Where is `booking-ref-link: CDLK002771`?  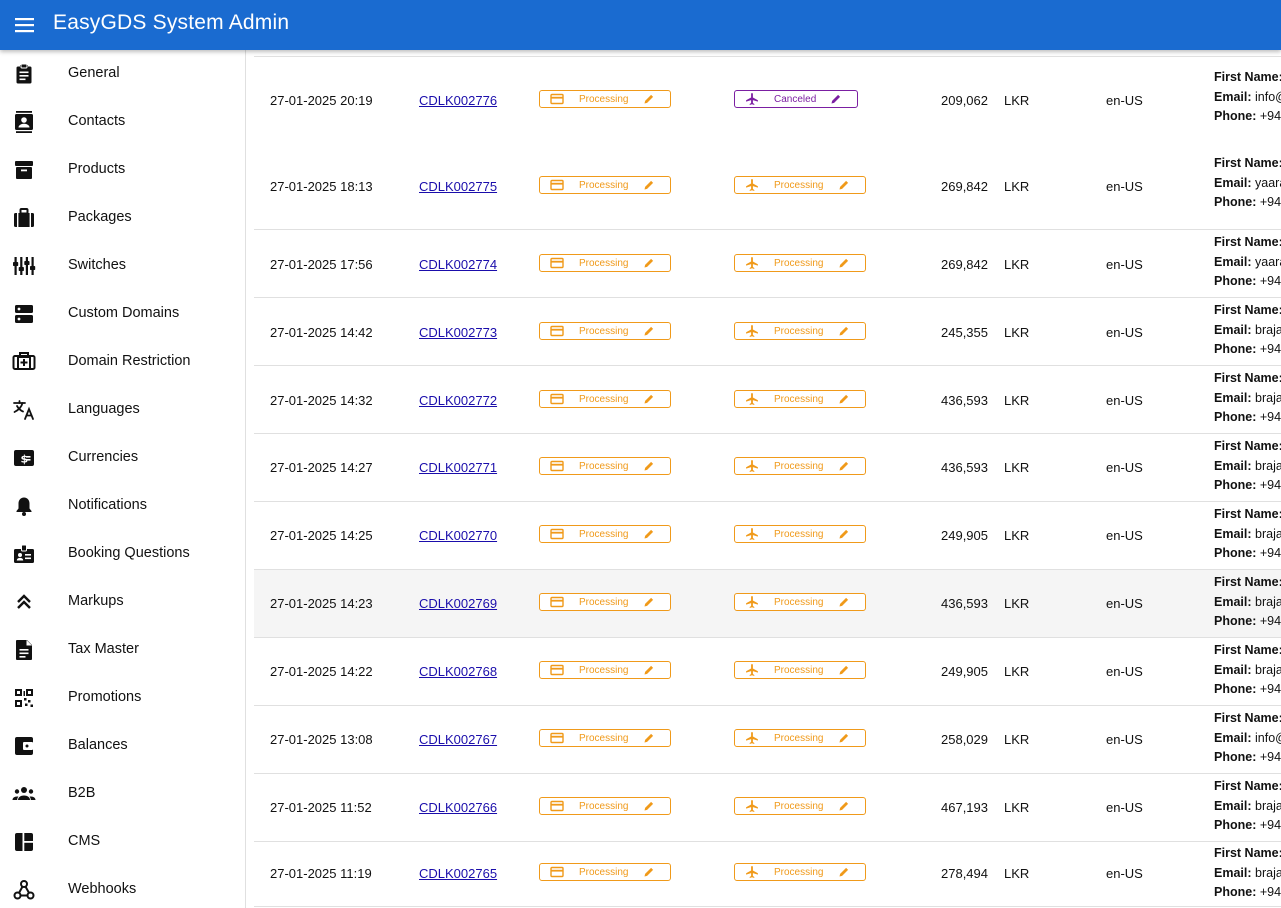
booking-ref-link: CDLK002771 is located at coordinates (458, 467).